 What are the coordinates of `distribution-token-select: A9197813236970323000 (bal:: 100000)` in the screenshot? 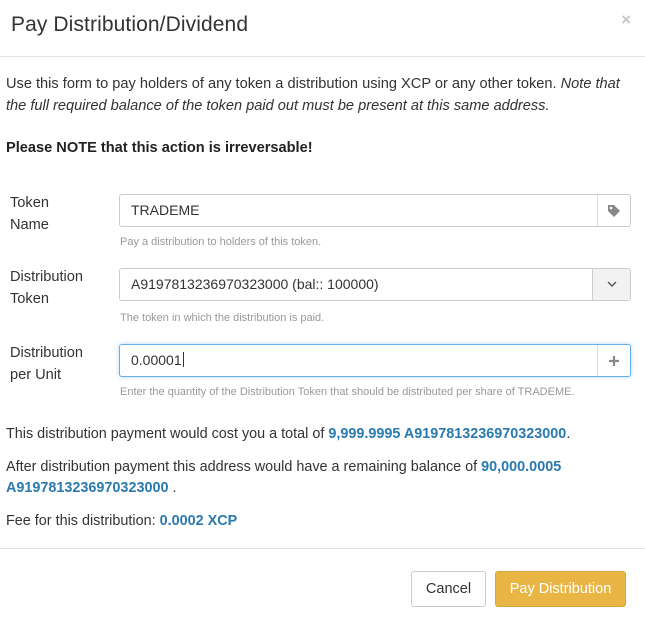 It's located at (375, 284).